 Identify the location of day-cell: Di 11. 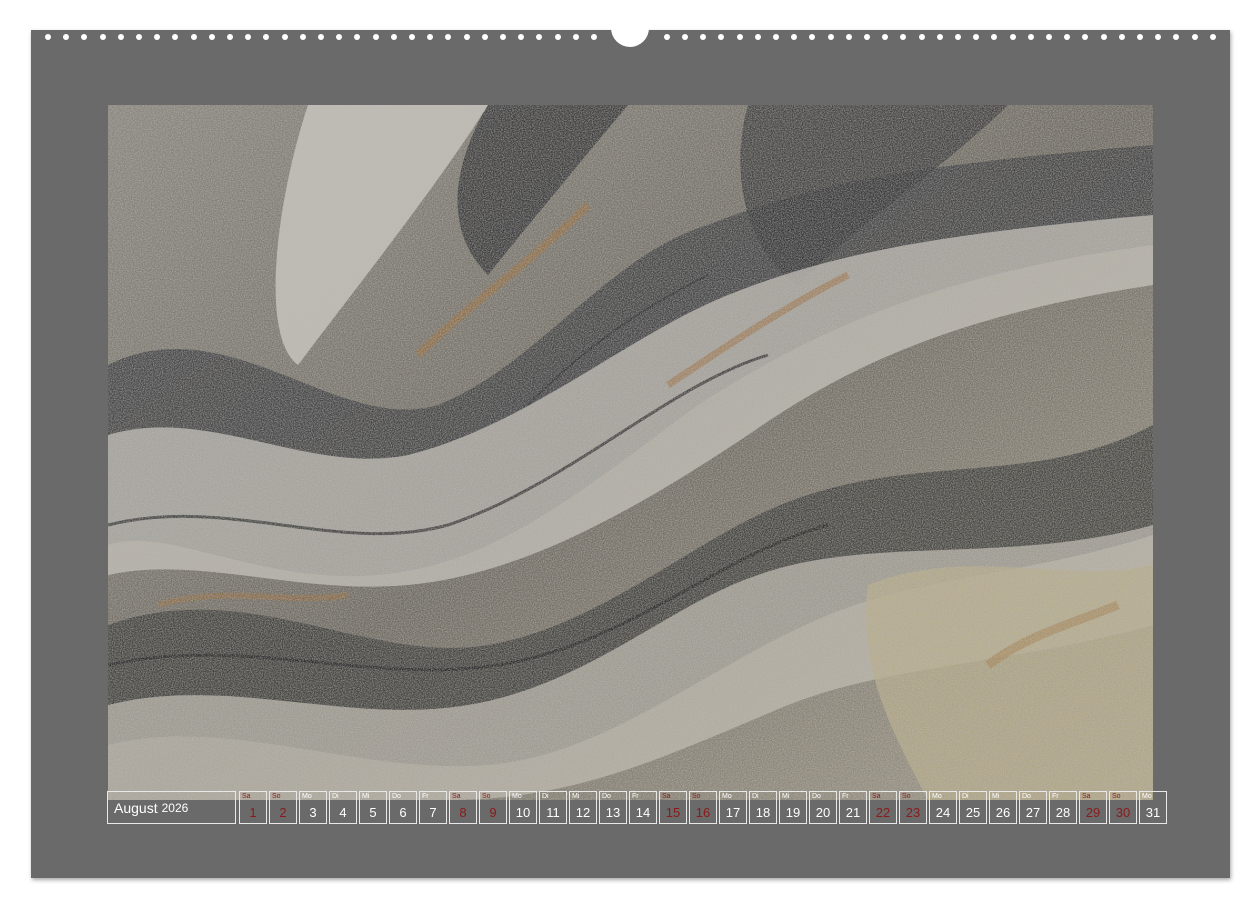
(553, 807).